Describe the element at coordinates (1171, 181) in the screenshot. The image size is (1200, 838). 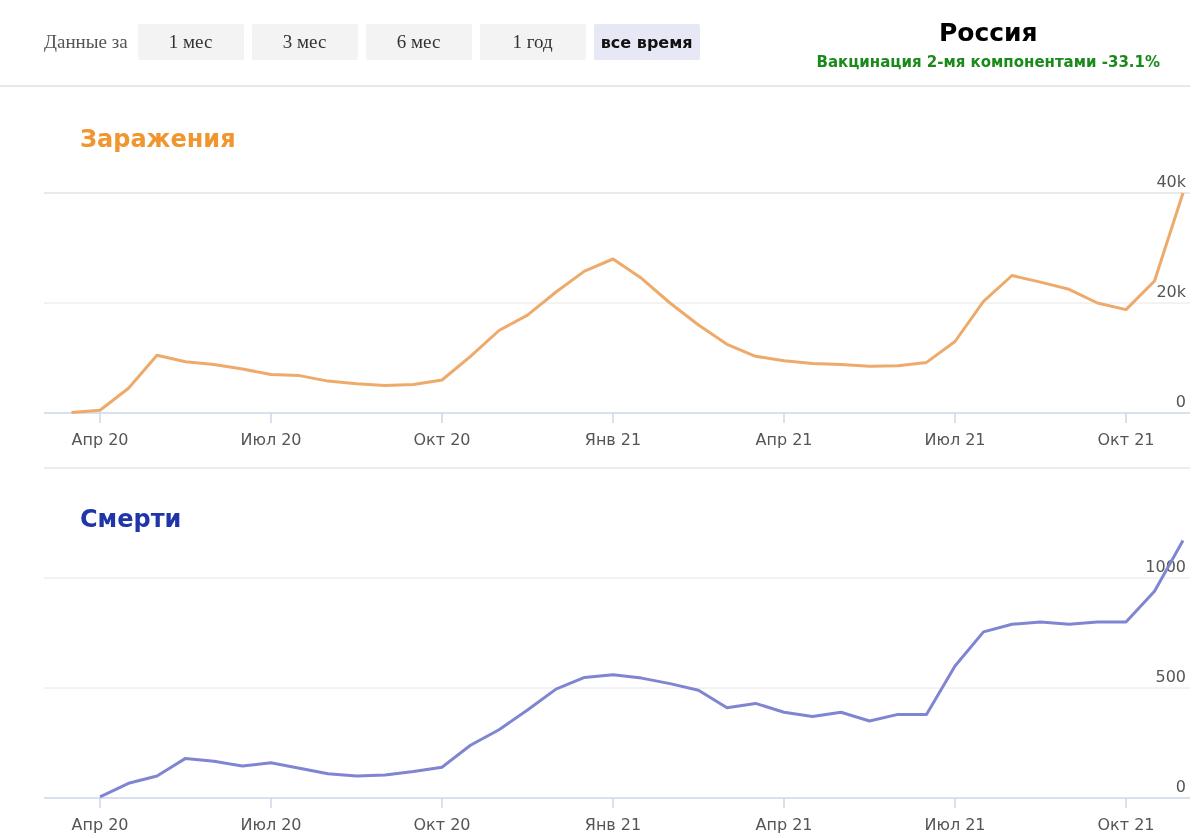
I see `axis-label: 40k` at that location.